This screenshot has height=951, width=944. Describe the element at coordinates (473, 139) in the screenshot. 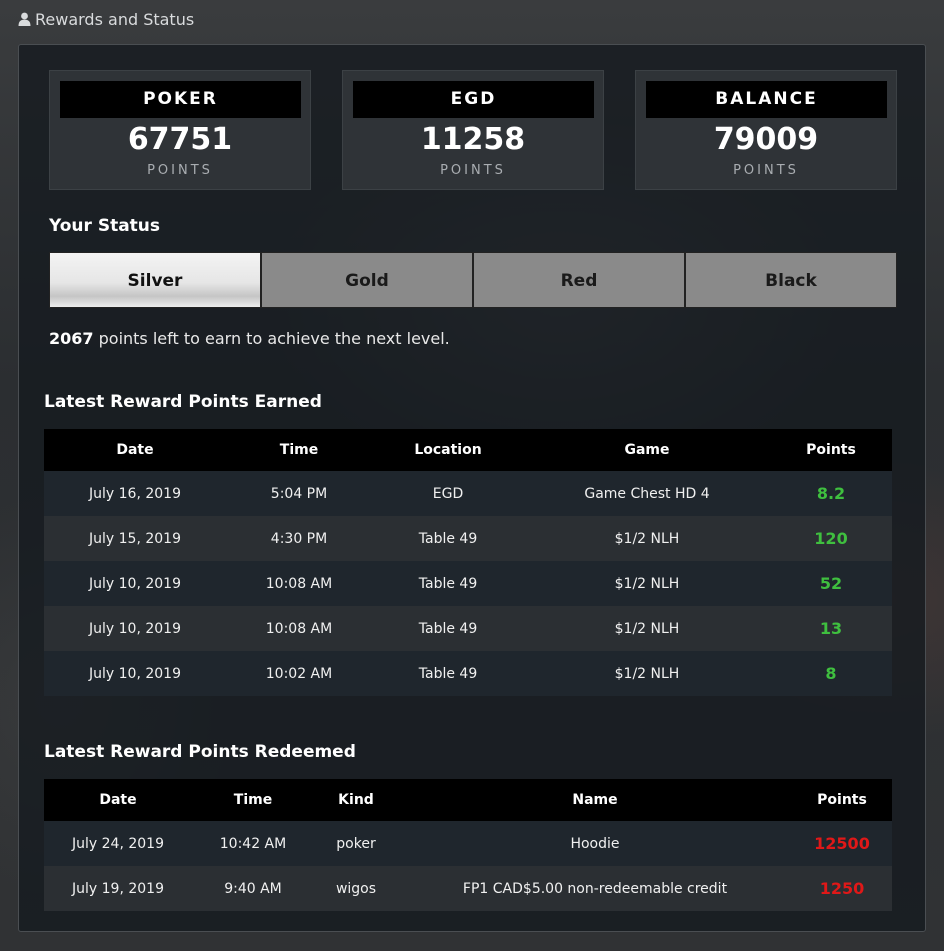

I see `card-value: 11258` at that location.